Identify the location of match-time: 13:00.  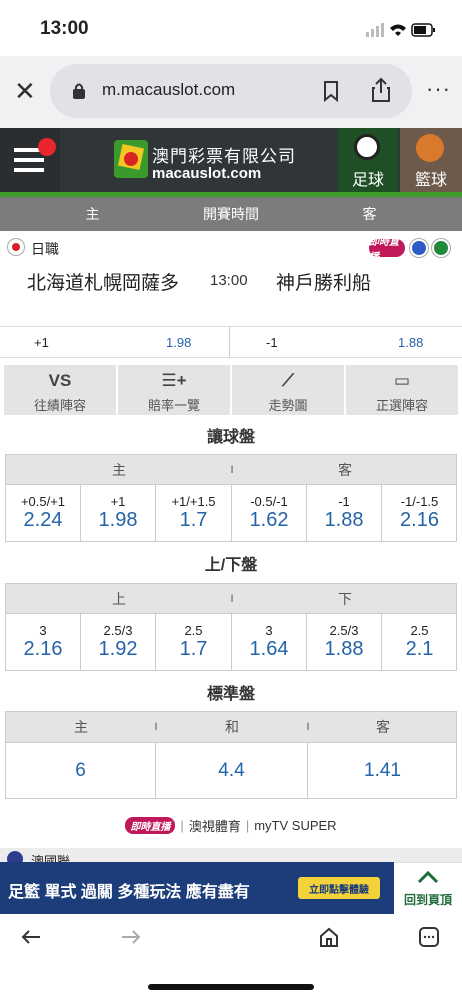
(229, 280).